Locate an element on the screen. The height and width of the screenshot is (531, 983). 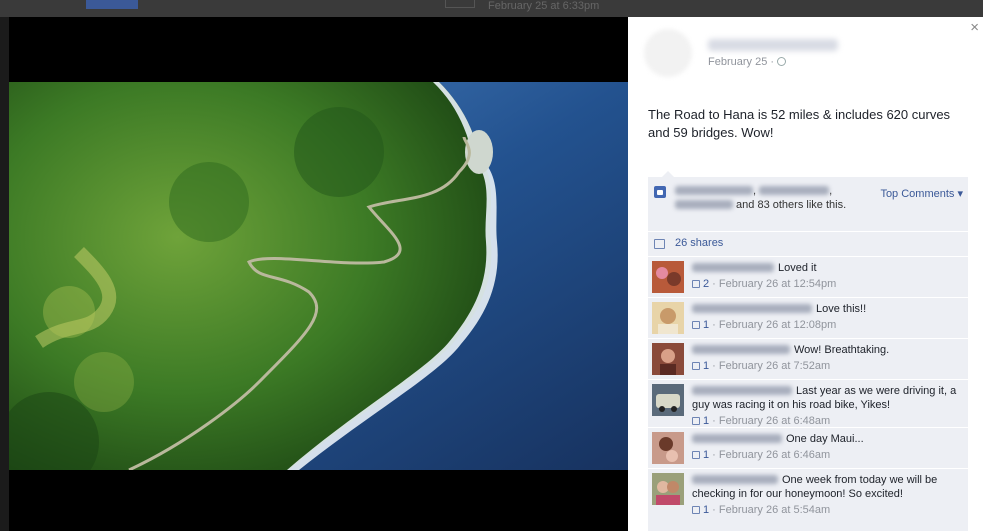
comment-meta: 1 · February 26 at 12:08pm is located at coordinates (827, 325).